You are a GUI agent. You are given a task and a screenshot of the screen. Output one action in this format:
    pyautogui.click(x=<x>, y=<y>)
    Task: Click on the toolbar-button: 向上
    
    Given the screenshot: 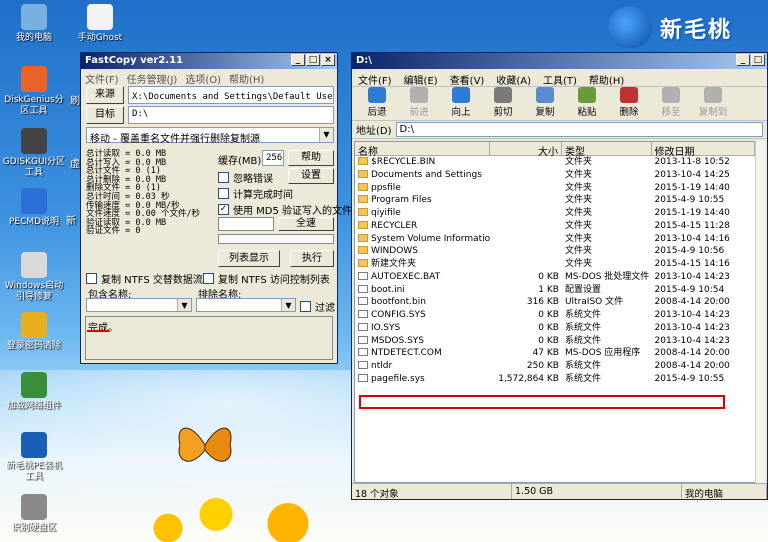 What is the action you would take?
    pyautogui.click(x=461, y=102)
    